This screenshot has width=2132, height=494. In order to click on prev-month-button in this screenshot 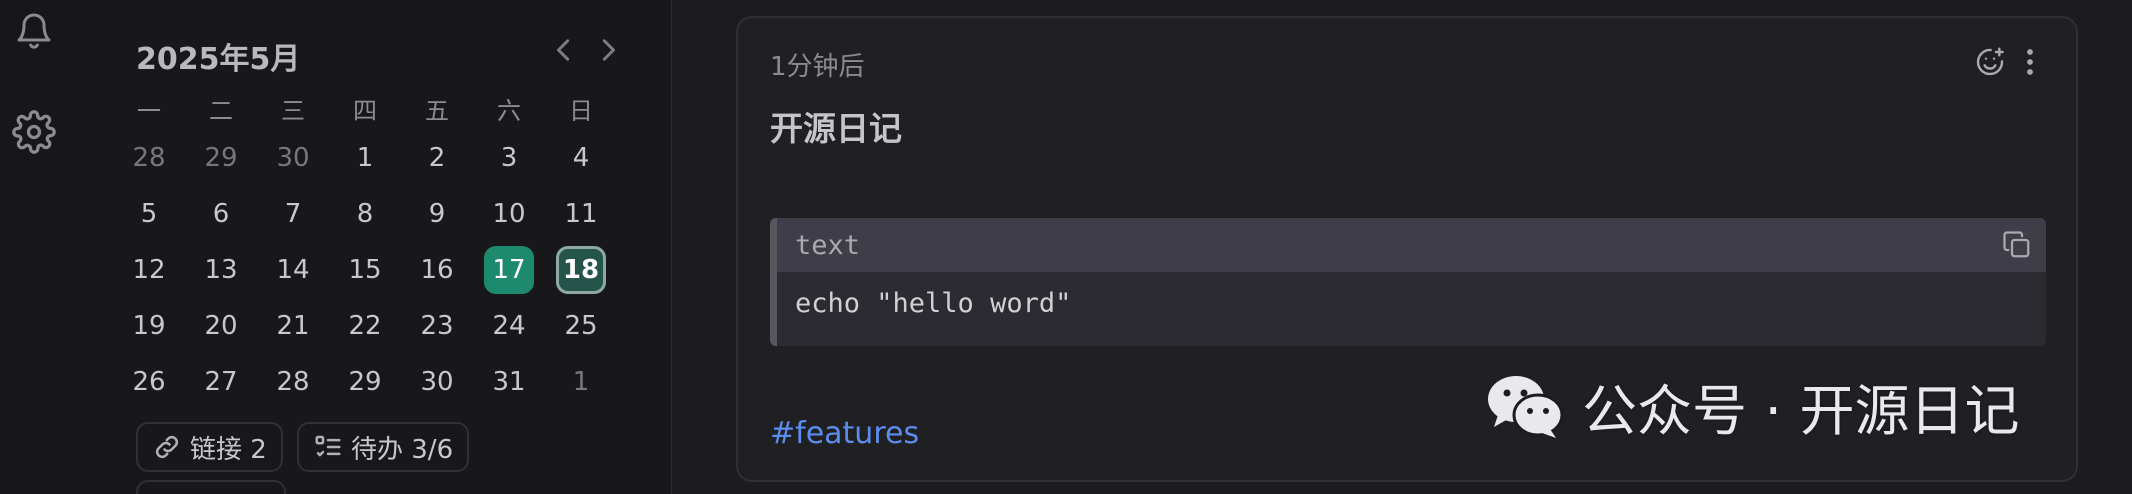, I will do `click(564, 50)`.